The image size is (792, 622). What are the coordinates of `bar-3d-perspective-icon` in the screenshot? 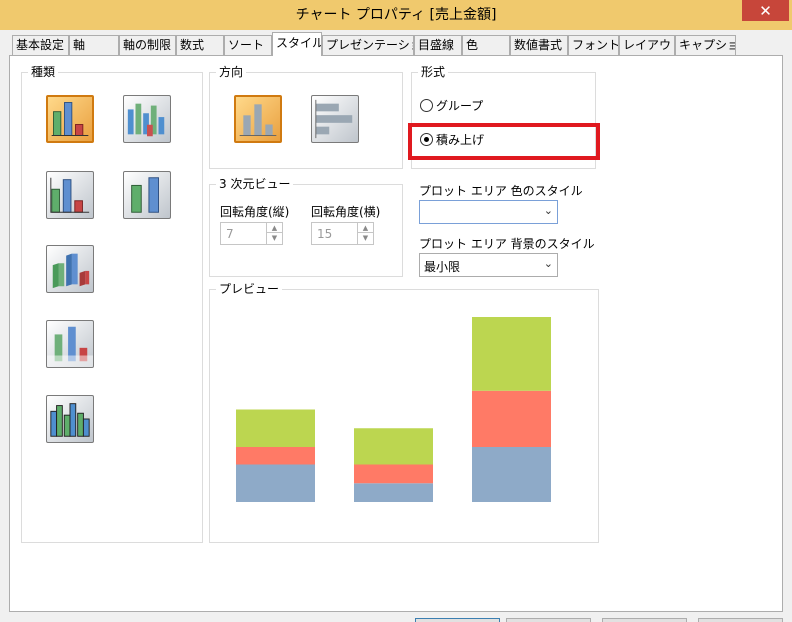 It's located at (70, 269).